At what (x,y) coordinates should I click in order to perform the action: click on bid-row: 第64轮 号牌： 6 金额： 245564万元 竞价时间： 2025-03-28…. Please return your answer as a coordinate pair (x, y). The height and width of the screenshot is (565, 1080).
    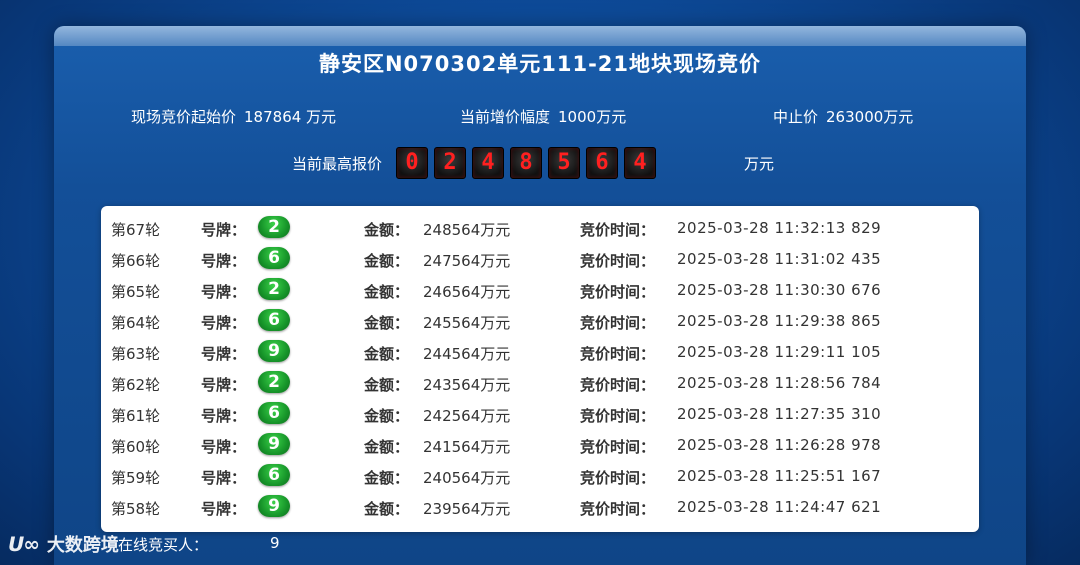
    Looking at the image, I should click on (540, 321).